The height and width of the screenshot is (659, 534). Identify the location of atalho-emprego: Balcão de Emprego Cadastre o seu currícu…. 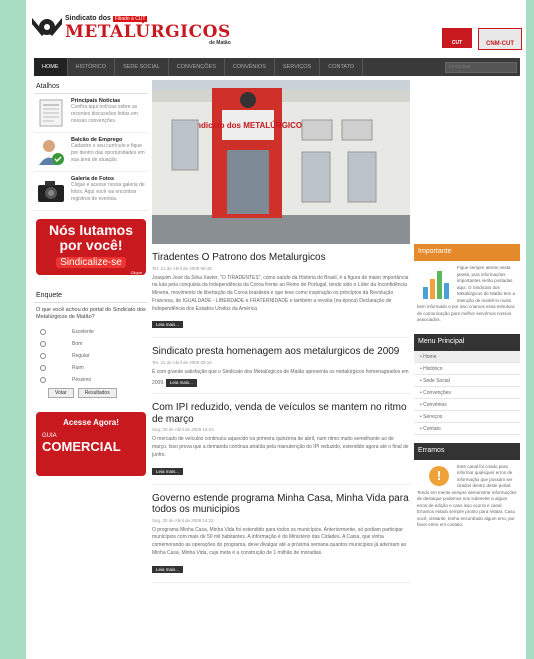
(91, 152).